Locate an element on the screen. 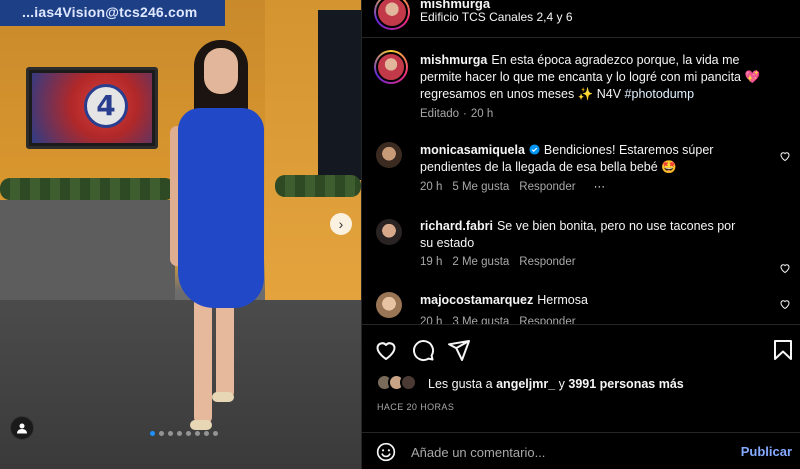  edited-label: Editado is located at coordinates (440, 114).